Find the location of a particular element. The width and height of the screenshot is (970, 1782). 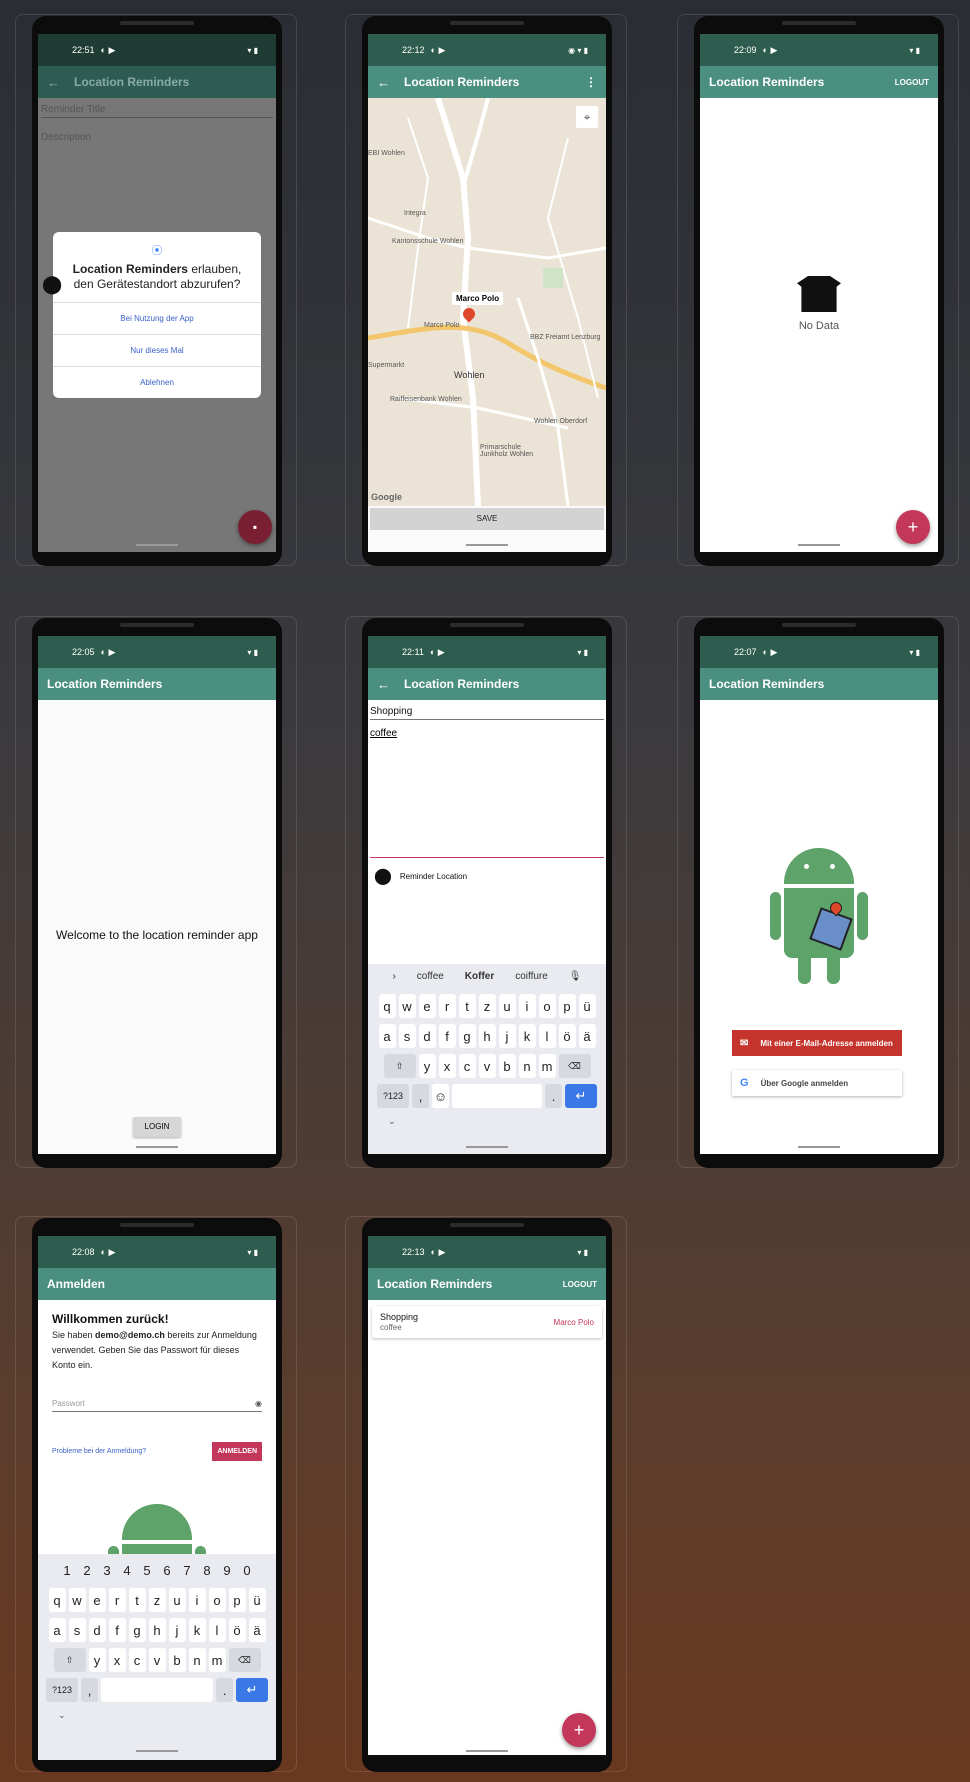

symbols-key: ?123 is located at coordinates (393, 1096).